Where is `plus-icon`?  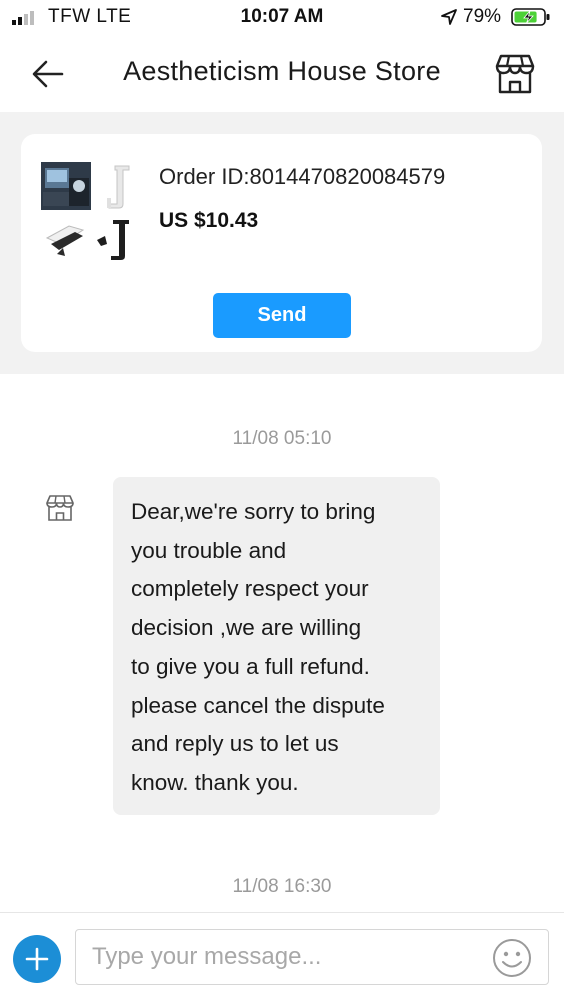 plus-icon is located at coordinates (37, 959).